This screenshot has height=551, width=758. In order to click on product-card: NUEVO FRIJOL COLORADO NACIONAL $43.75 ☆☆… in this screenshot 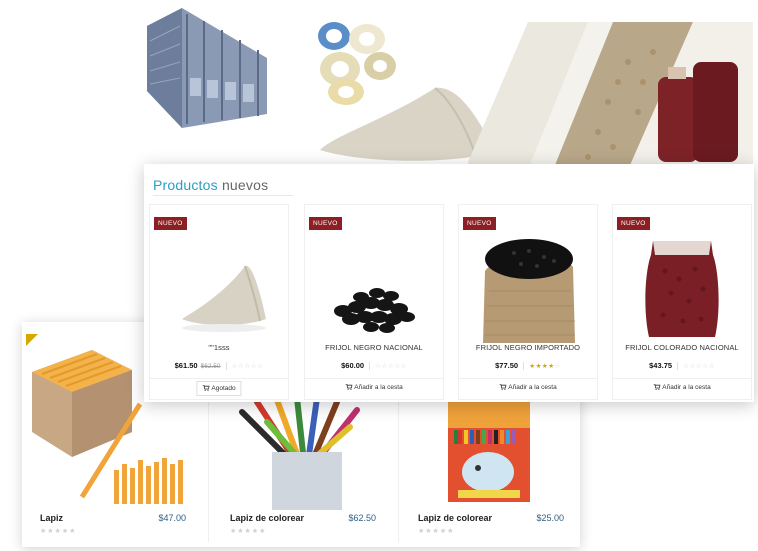, I will do `click(682, 302)`.